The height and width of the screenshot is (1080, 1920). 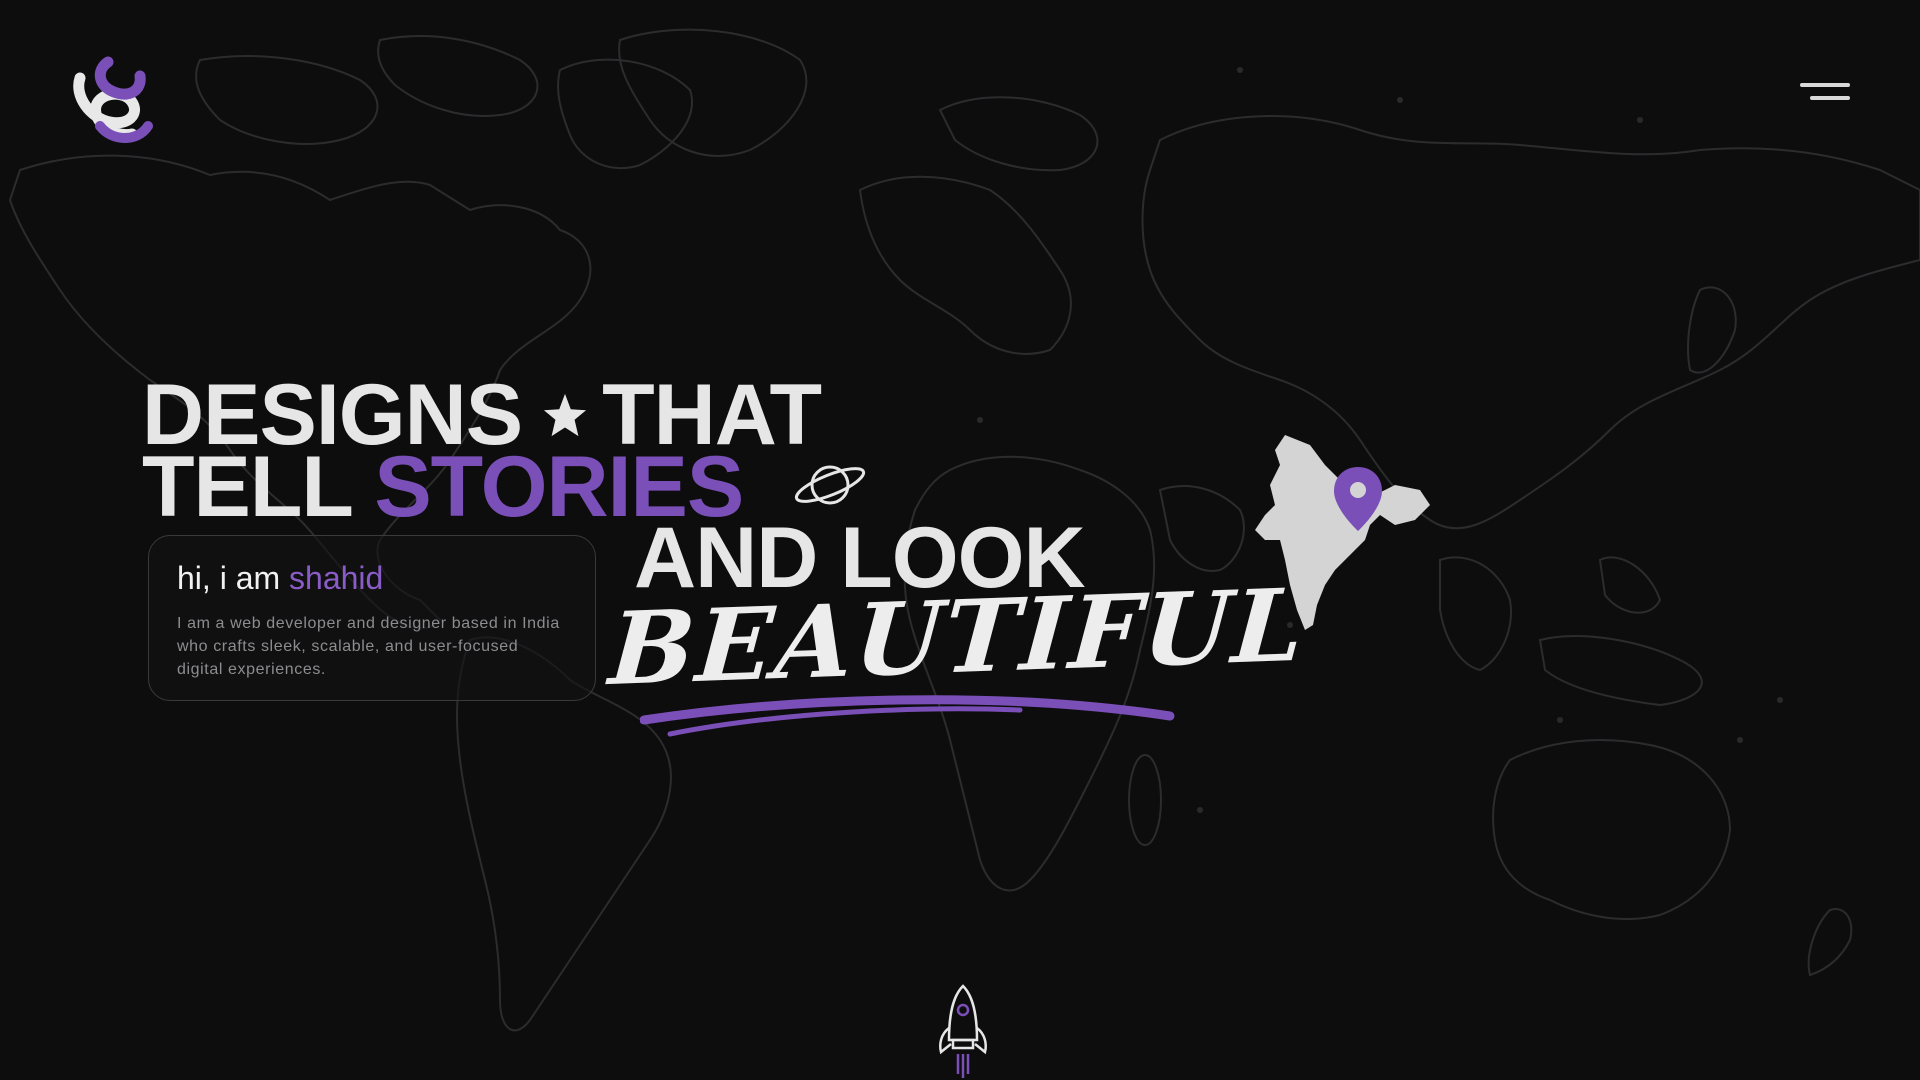 What do you see at coordinates (565, 415) in the screenshot?
I see `star-icon` at bounding box center [565, 415].